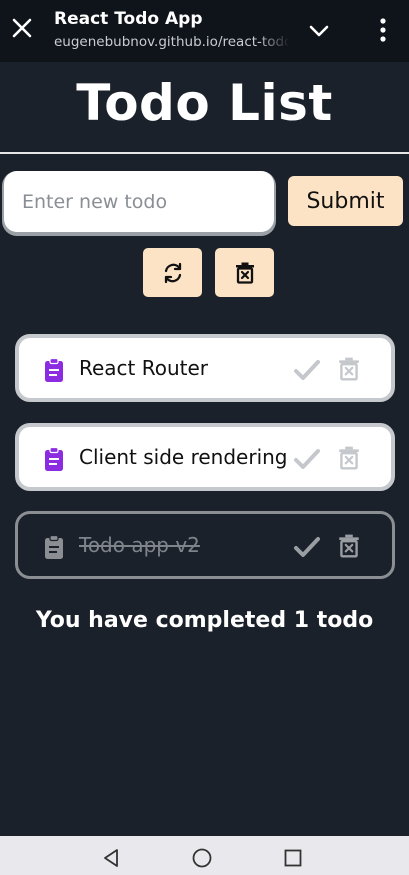 The width and height of the screenshot is (409, 875). Describe the element at coordinates (111, 858) in the screenshot. I see `triangle-back-icon` at that location.